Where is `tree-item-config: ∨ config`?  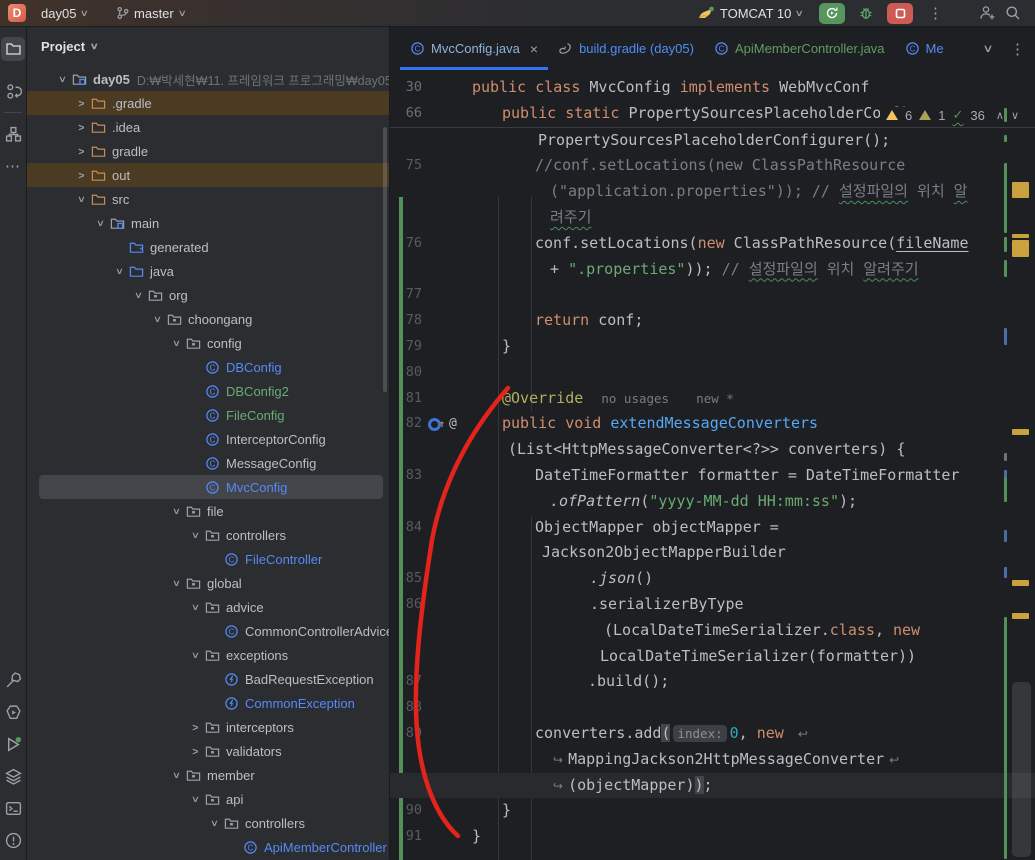
tree-item-config: ∨ config is located at coordinates (208, 343).